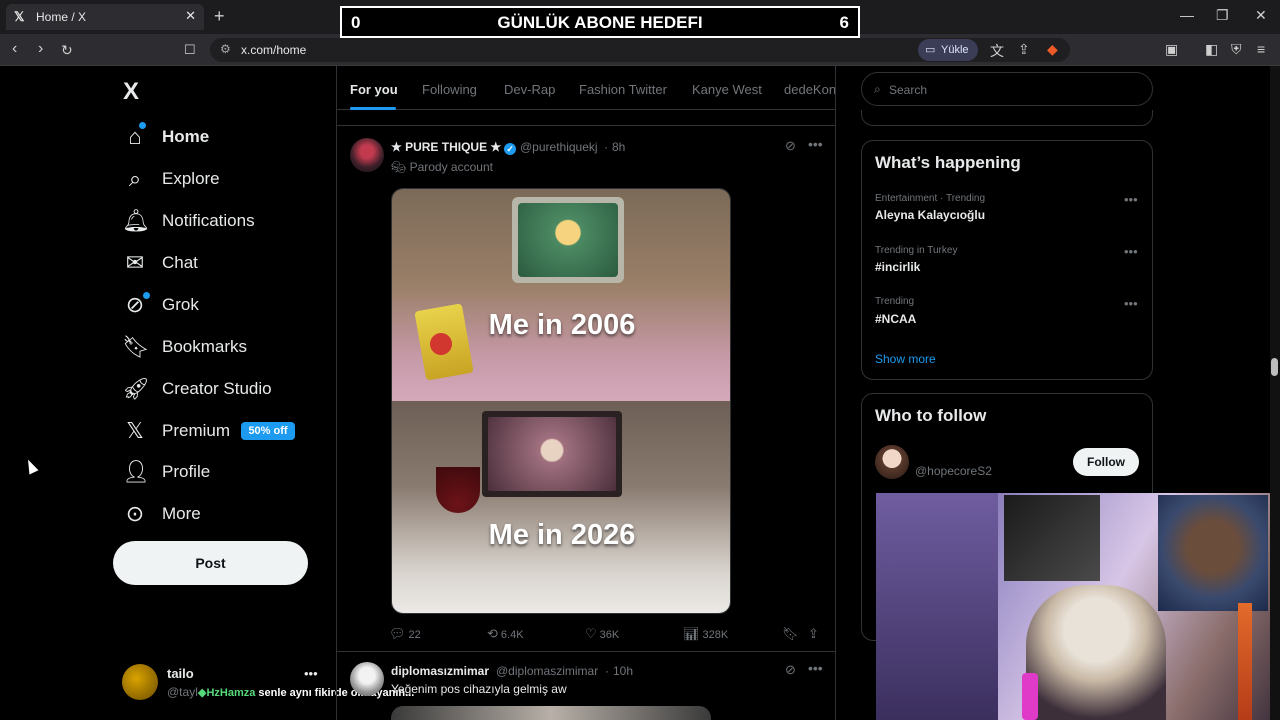 Image resolution: width=1280 pixels, height=720 pixels. I want to click on goal-current: 0, so click(356, 22).